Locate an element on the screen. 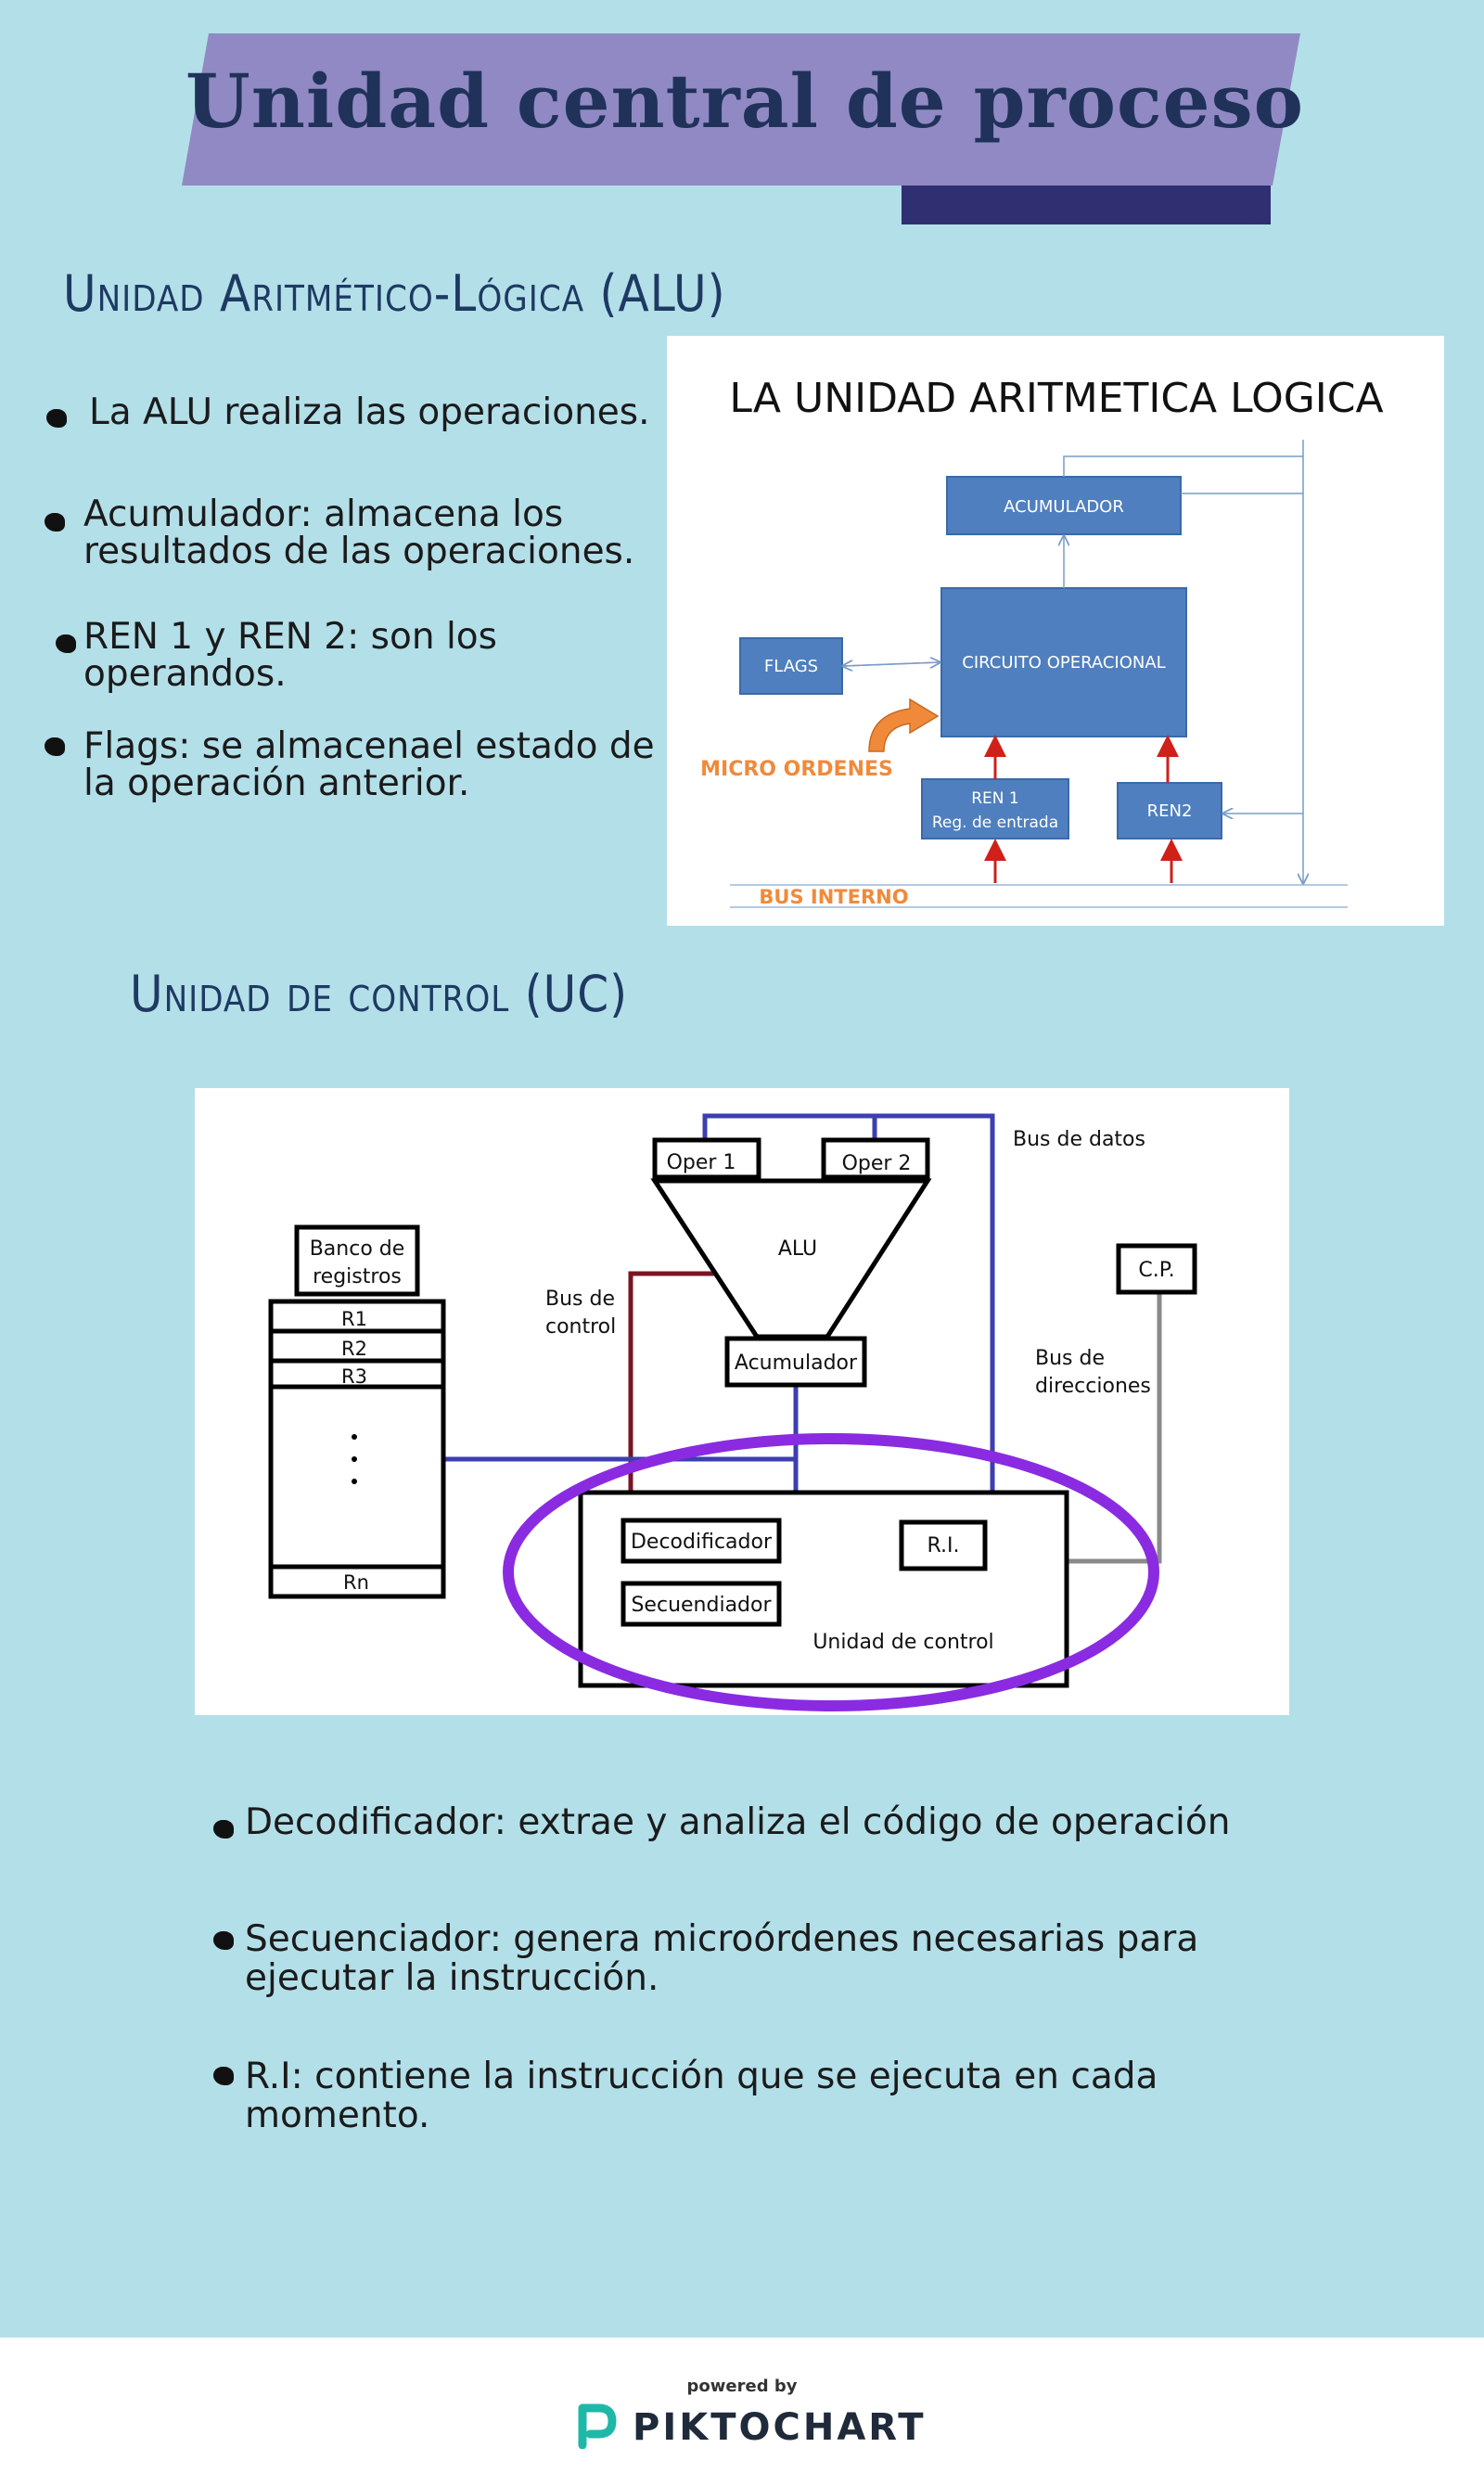 This screenshot has width=1484, height=2486. circuit-label: CIRCUITO OPERACIONAL is located at coordinates (1063, 663).